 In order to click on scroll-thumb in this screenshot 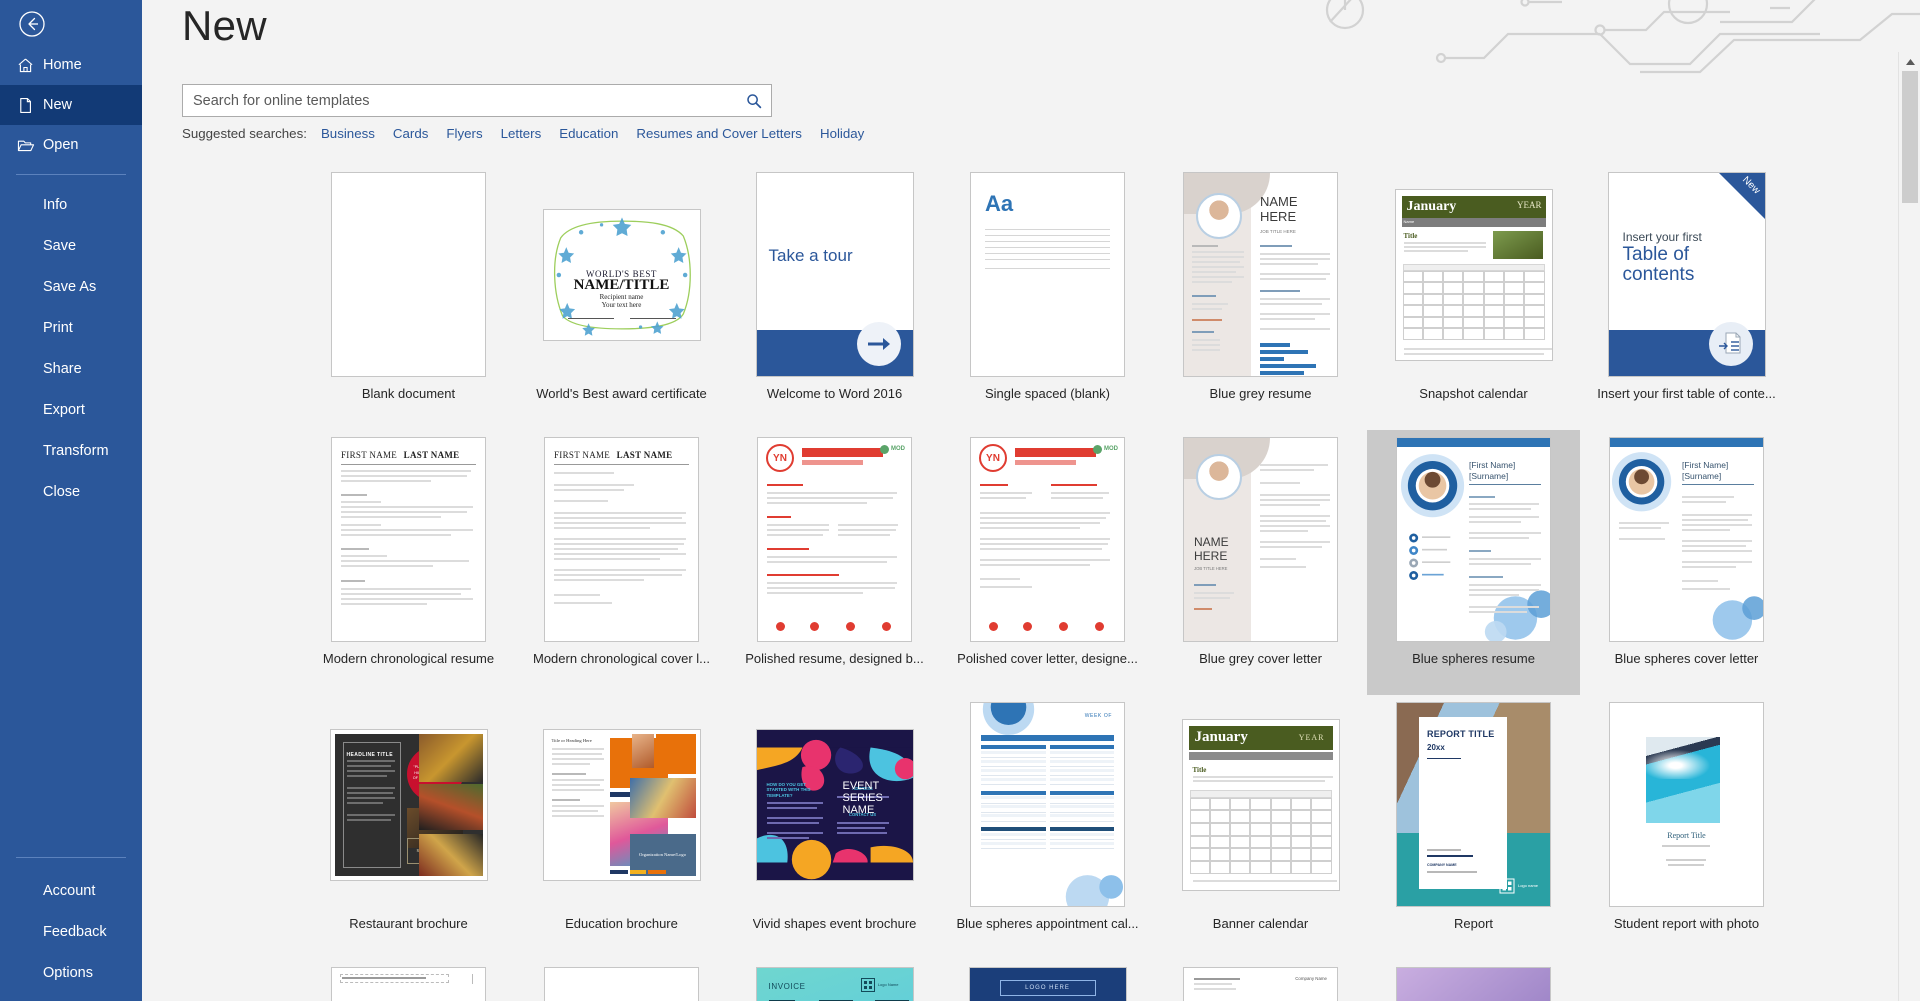, I will do `click(1910, 137)`.